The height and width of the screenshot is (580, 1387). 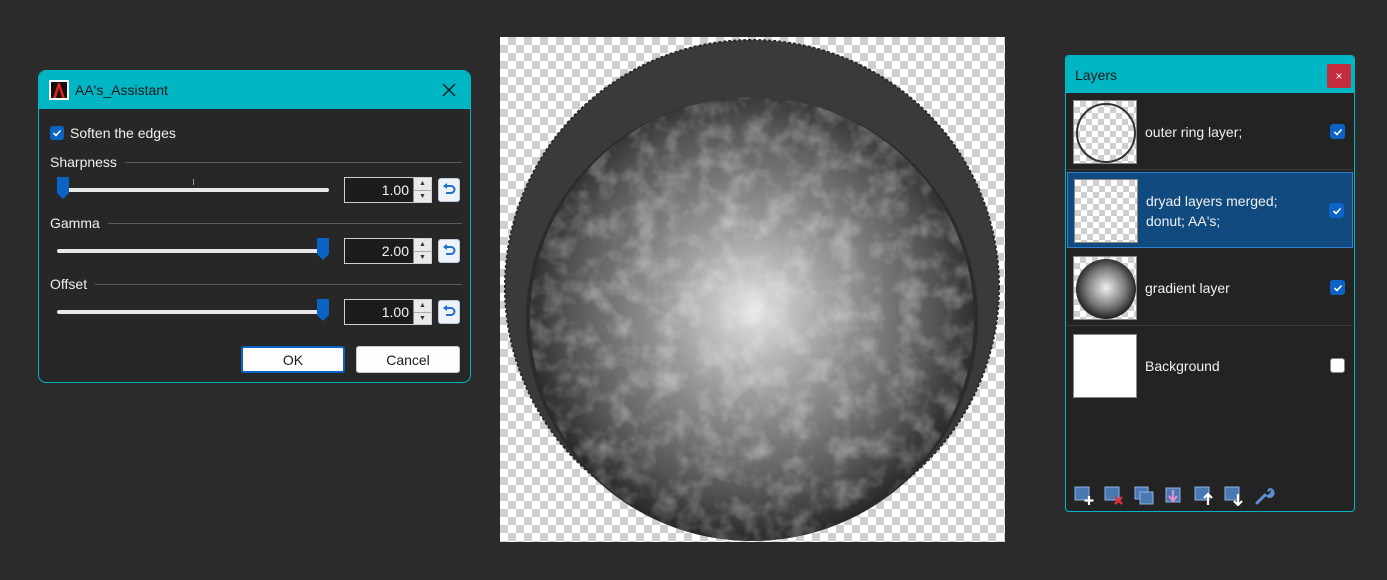 I want to click on gamma-reset-button, so click(x=449, y=251).